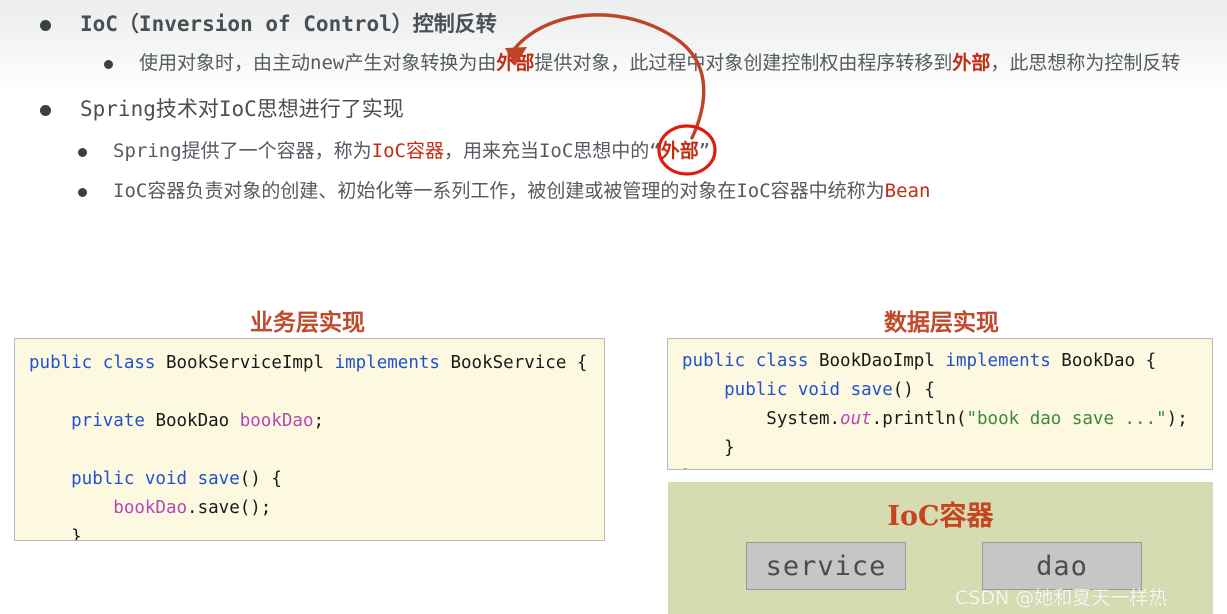 This screenshot has width=1227, height=614. Describe the element at coordinates (229, 508) in the screenshot. I see `code-call: .save();` at that location.